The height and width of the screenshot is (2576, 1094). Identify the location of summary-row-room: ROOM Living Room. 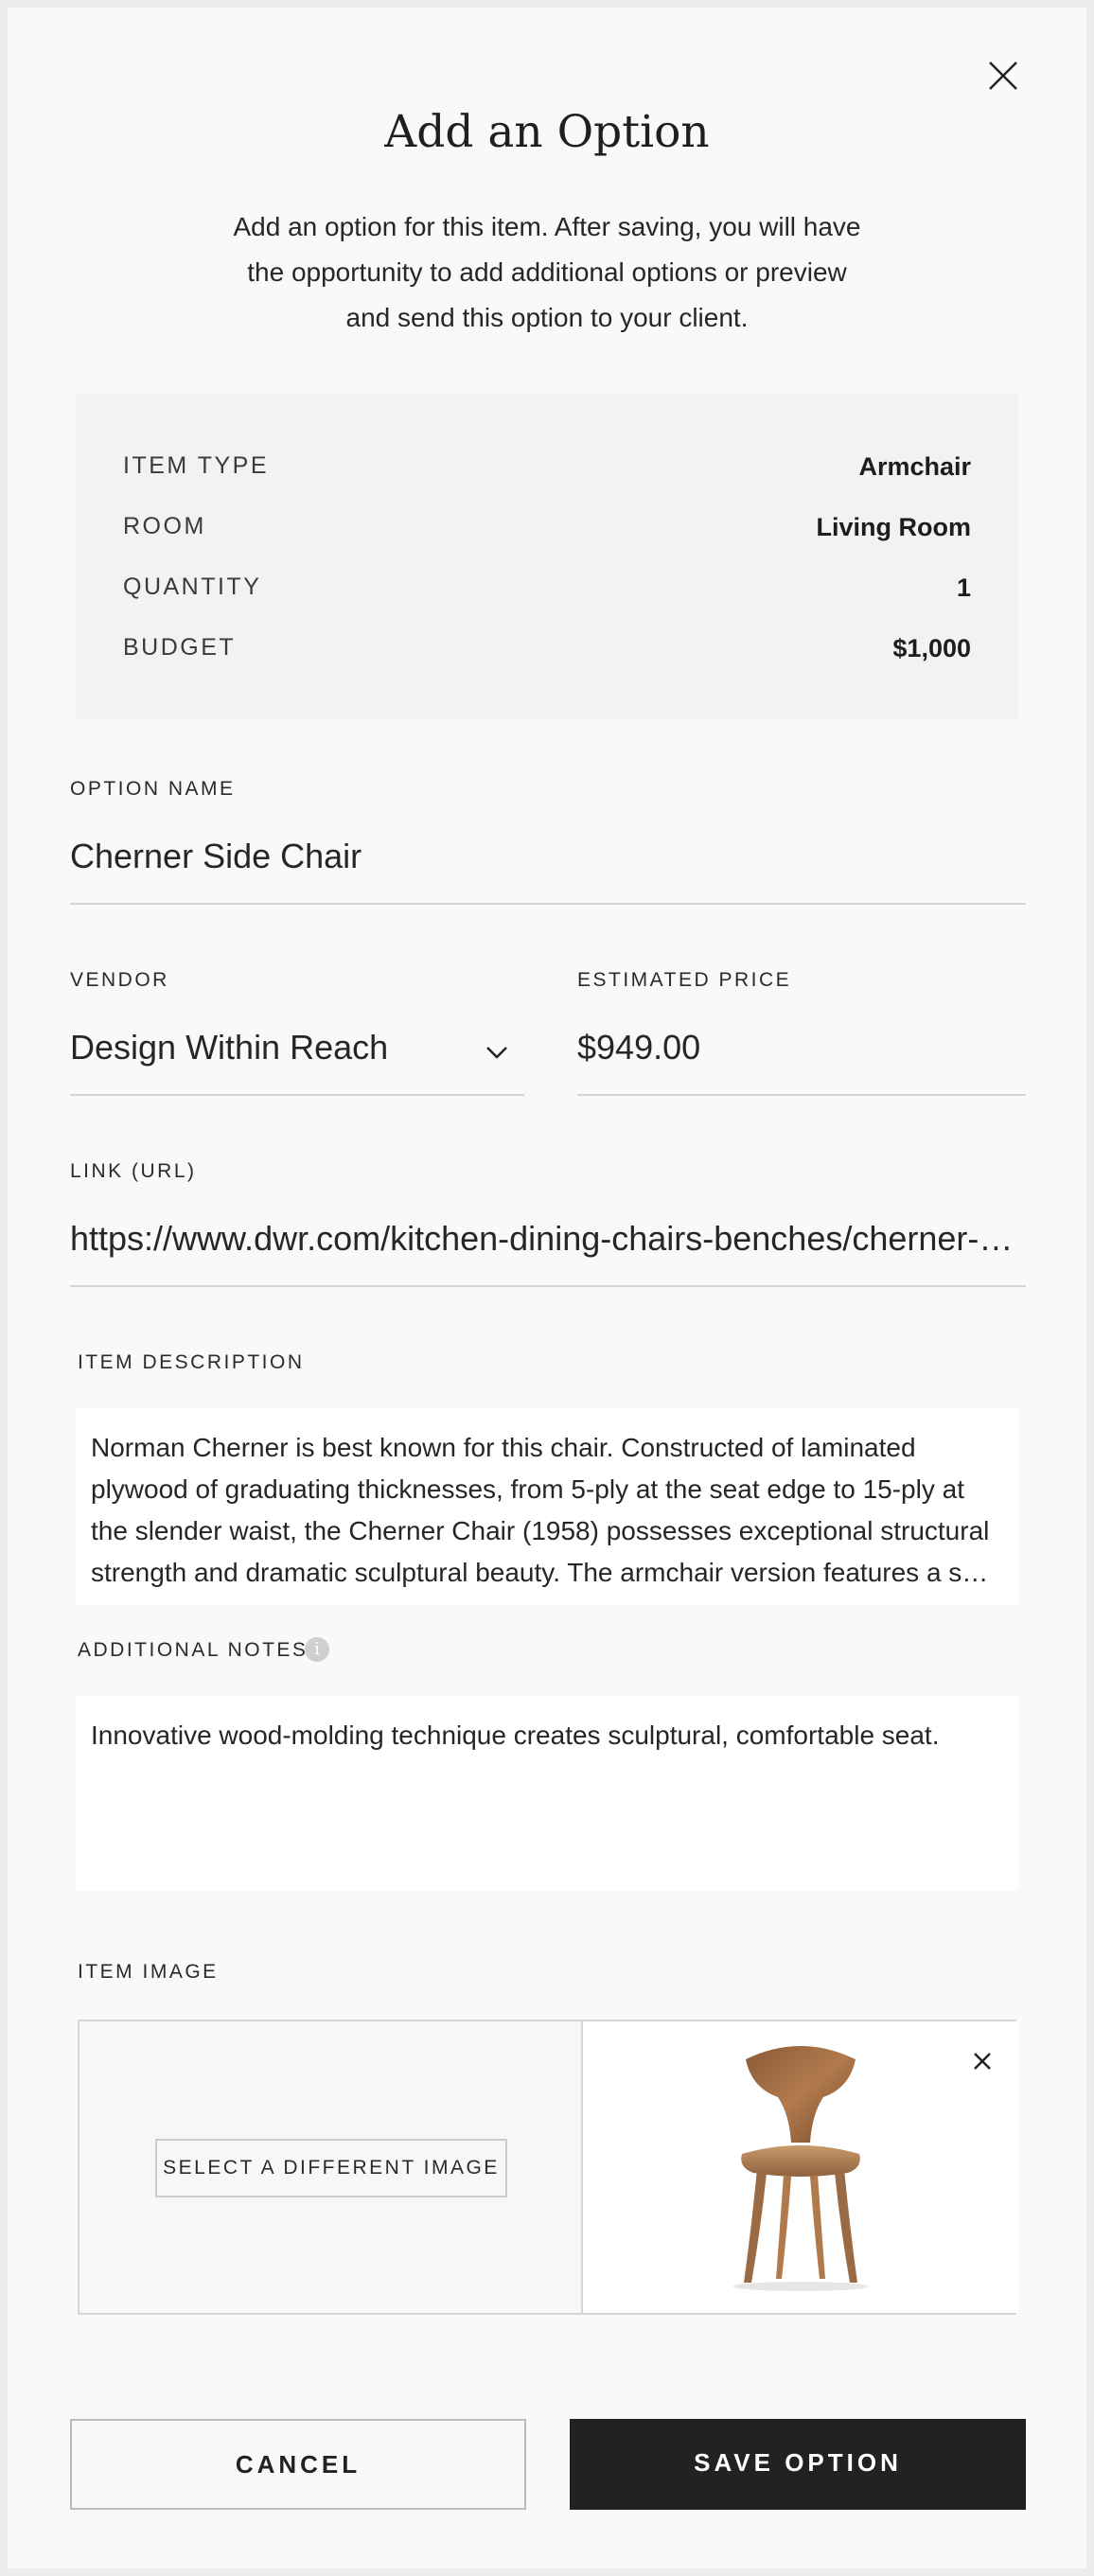
(547, 532).